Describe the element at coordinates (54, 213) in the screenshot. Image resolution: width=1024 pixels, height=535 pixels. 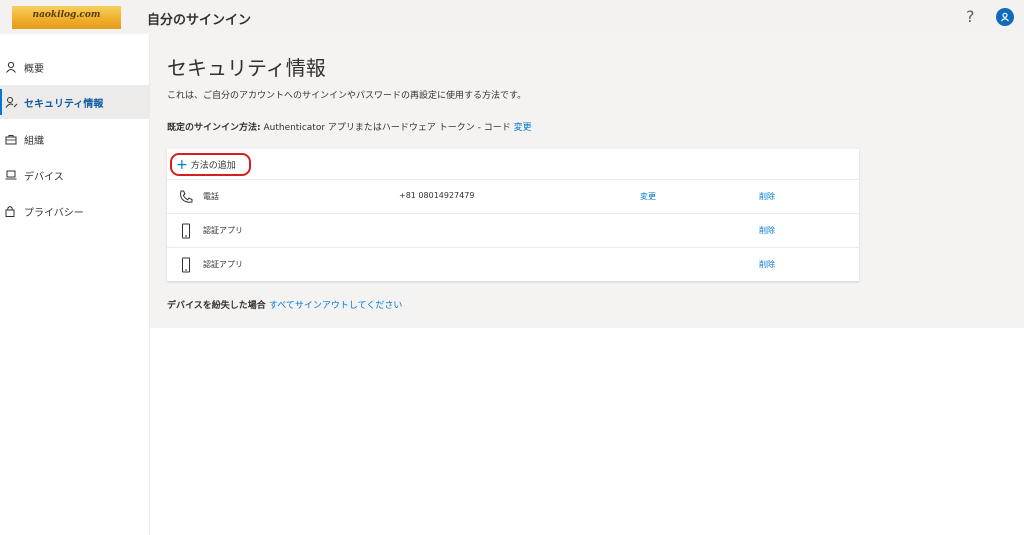
I see `sidebar-item-label: プライバシー` at that location.